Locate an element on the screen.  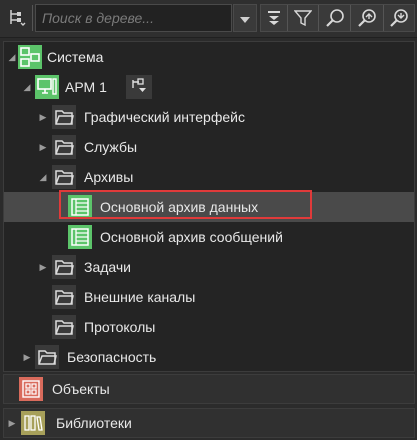
collapse-all-icon is located at coordinates (274, 18).